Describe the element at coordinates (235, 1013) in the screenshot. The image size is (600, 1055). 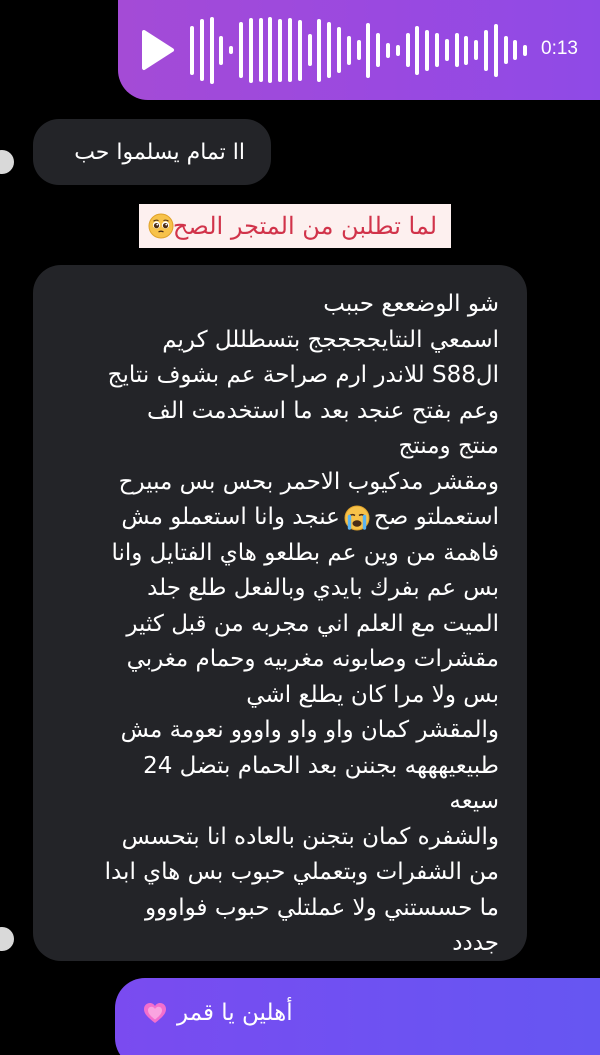
I see `message-text: أهلين يا قمر` at that location.